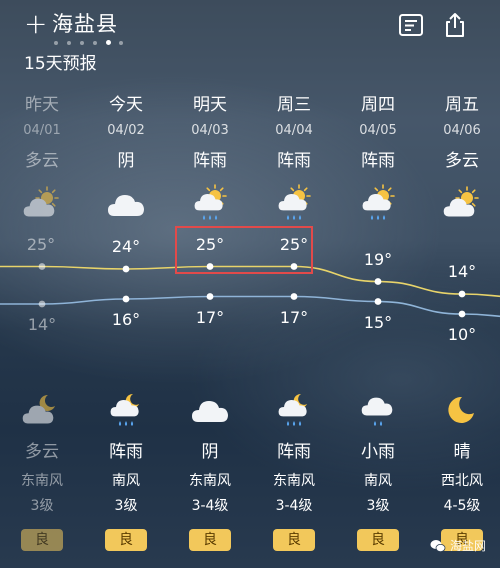  What do you see at coordinates (42, 105) in the screenshot?
I see `day-label: 昨天` at bounding box center [42, 105].